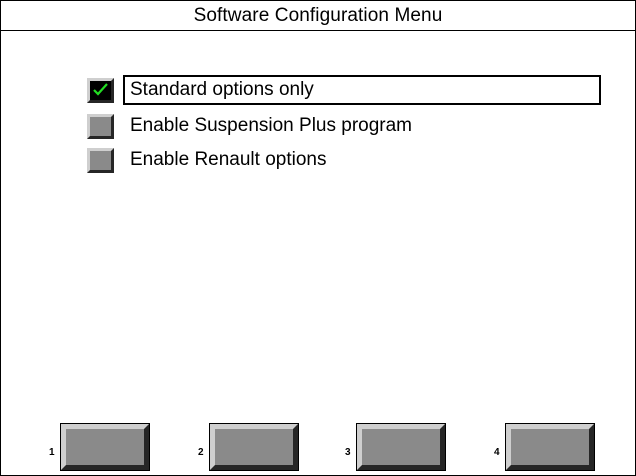  I want to click on option-renault-options: Enable Renault options, so click(206, 160).